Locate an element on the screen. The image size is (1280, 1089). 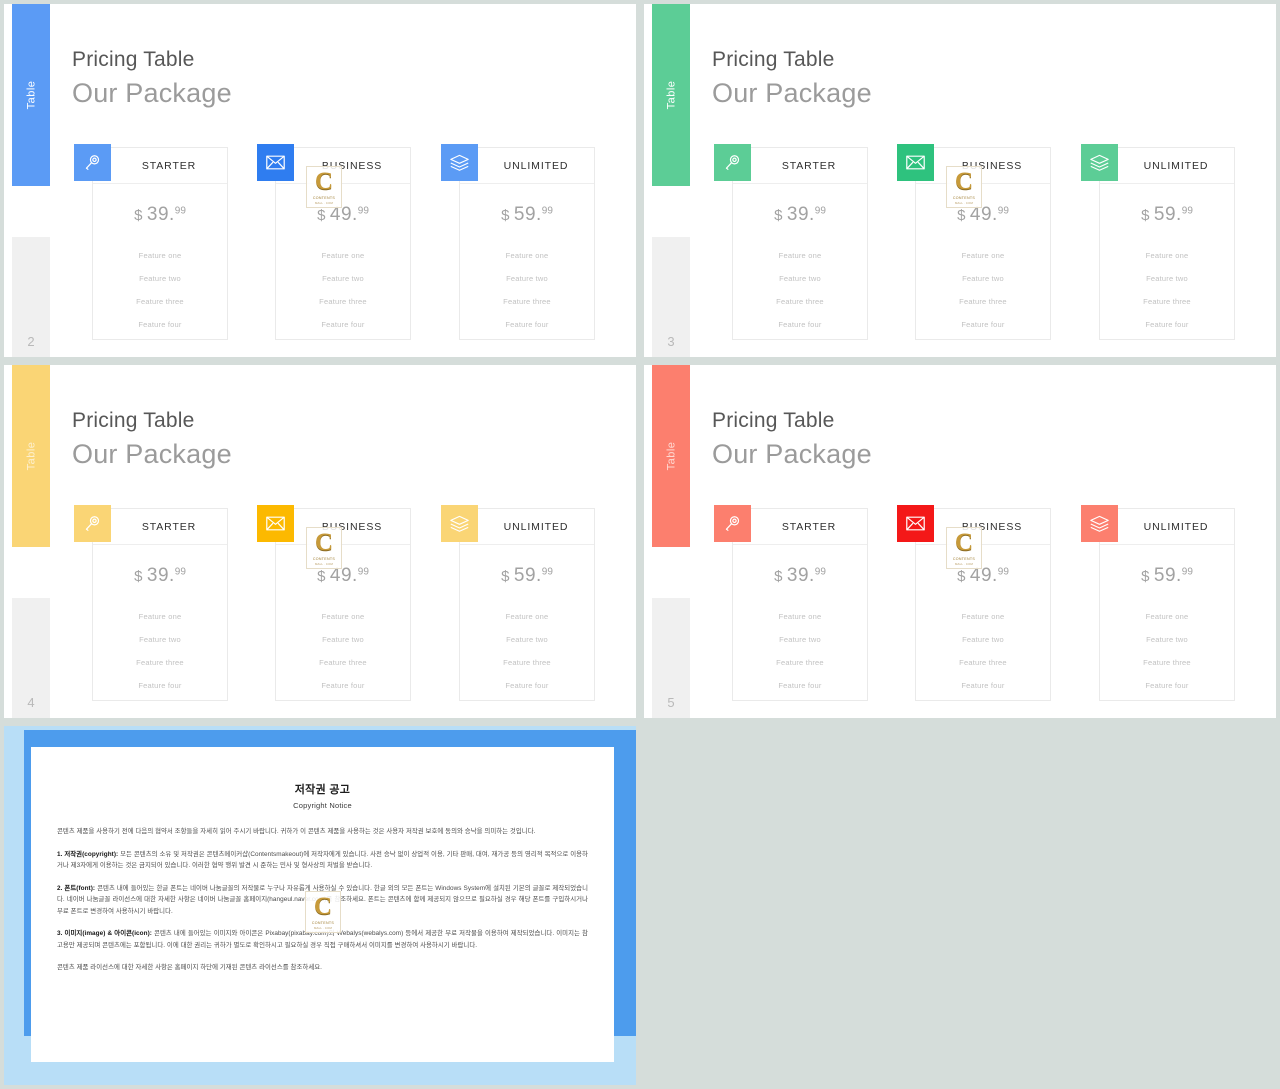
slide-number-block: 4 is located at coordinates (31, 658).